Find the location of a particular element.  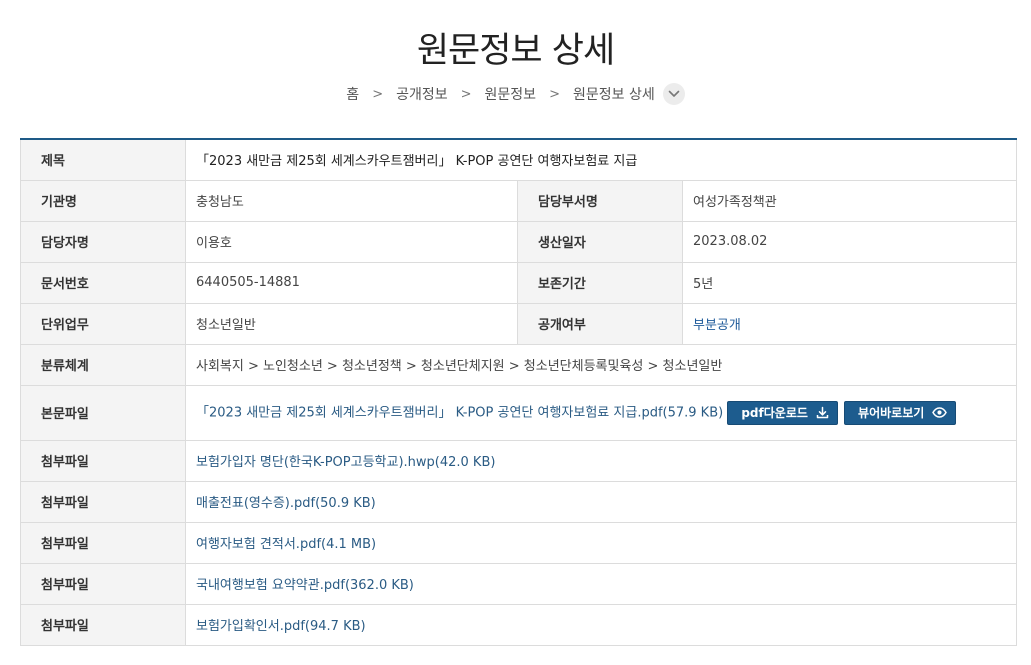

breadcrumb-original-info: 원문정보 is located at coordinates (511, 94).